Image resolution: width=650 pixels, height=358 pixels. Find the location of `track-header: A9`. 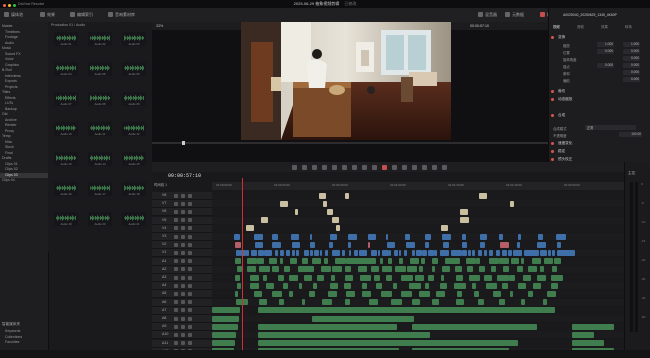

track-header: A9 is located at coordinates (182, 327).